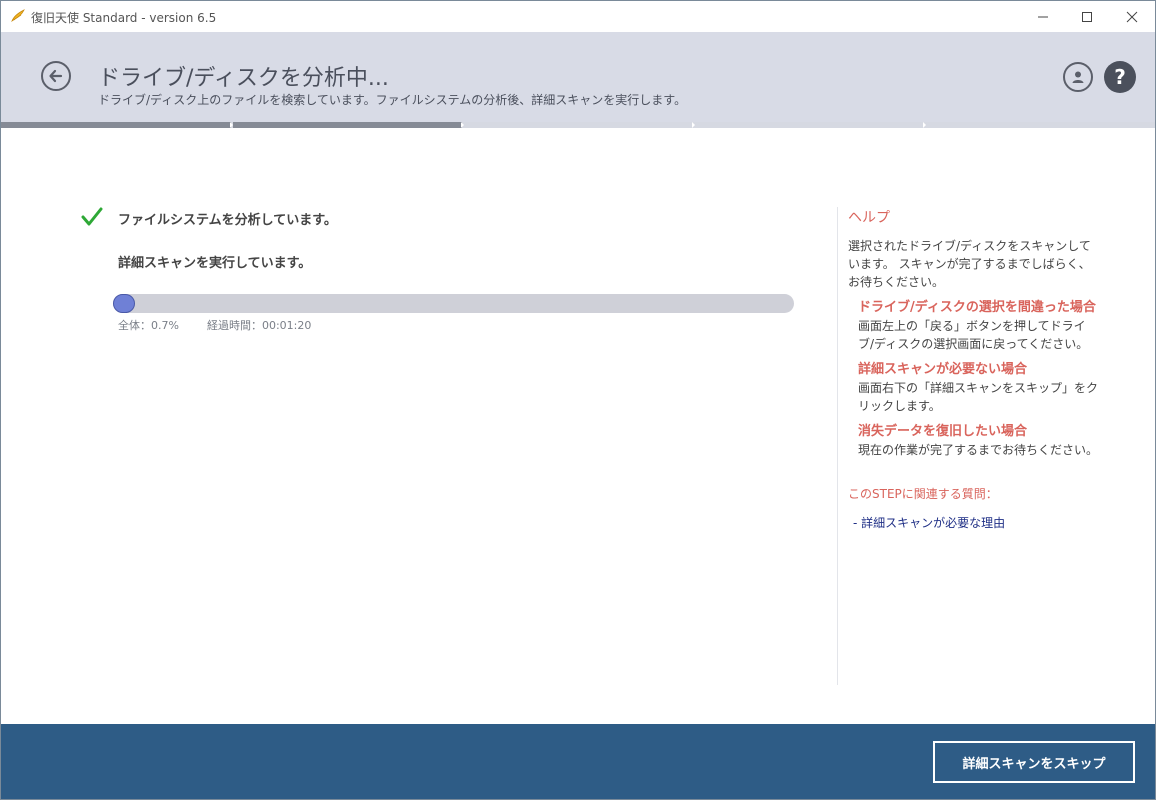  Describe the element at coordinates (124, 303) in the screenshot. I see `scan-progress-fill` at that location.